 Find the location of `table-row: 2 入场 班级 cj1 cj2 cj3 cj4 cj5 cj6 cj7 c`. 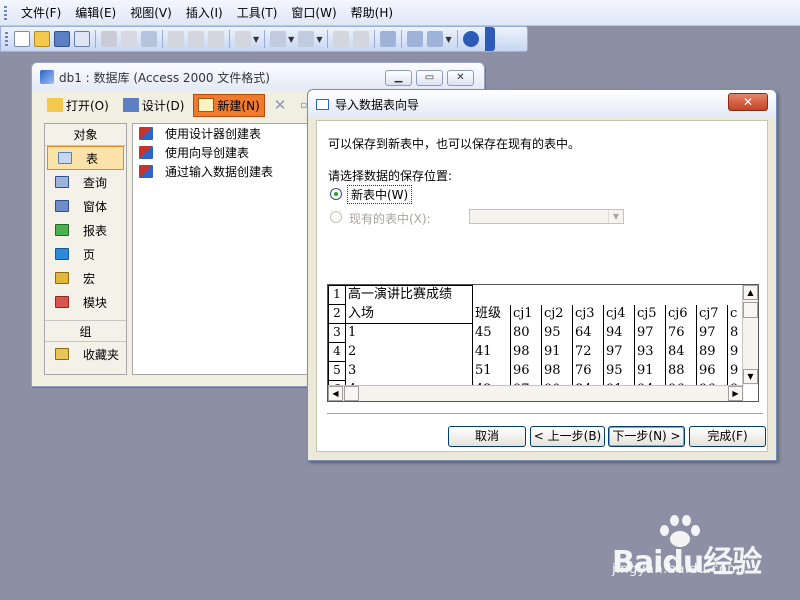

table-row: 2 入场 班级 cj1 cj2 cj3 cj4 cj5 cj6 cj7 c is located at coordinates (535, 314).